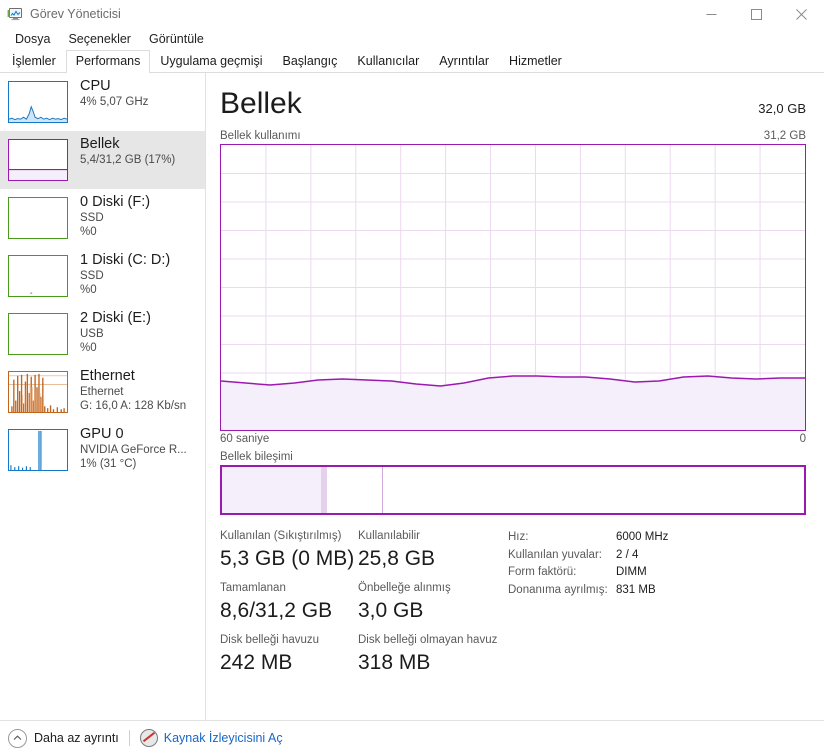  What do you see at coordinates (148, 738) in the screenshot?
I see `resource-monitor-icon` at bounding box center [148, 738].